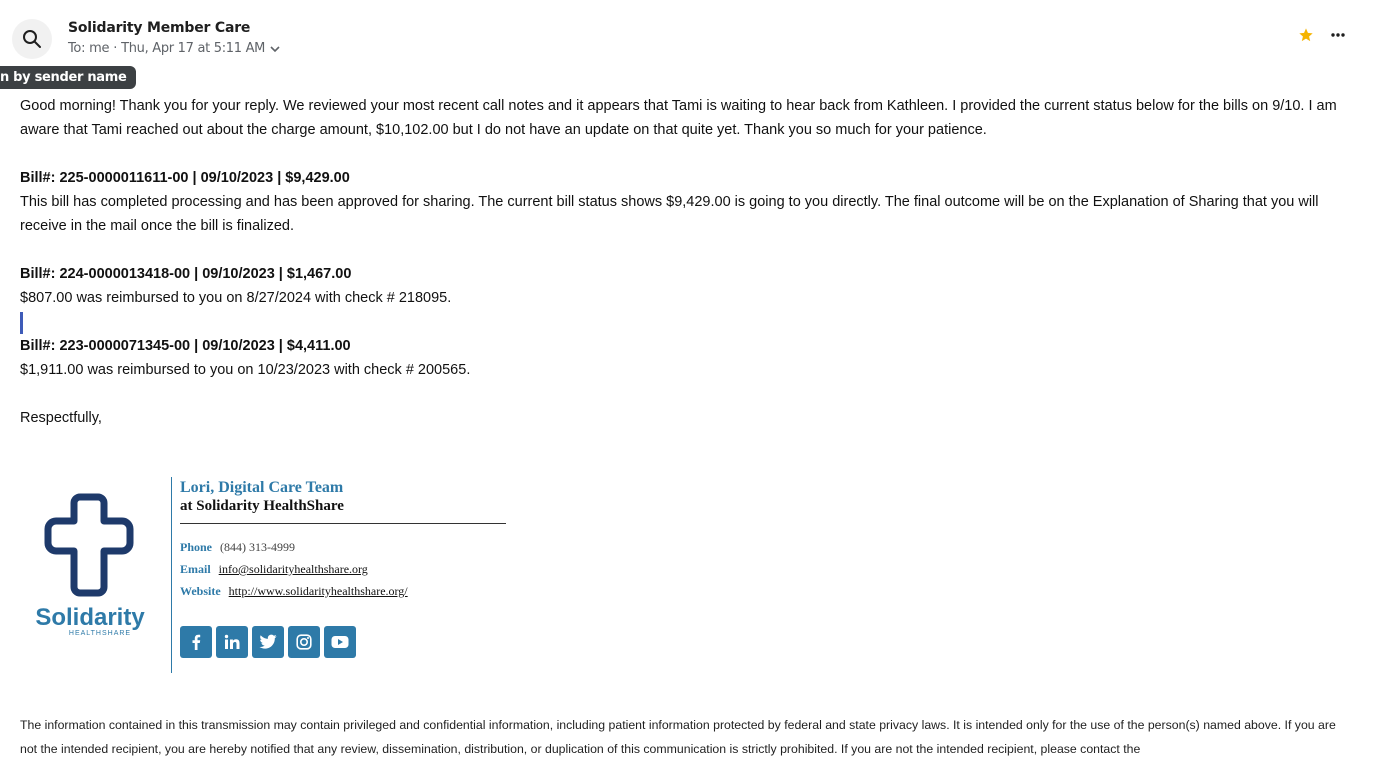 The width and height of the screenshot is (1374, 761). Describe the element at coordinates (100, 633) in the screenshot. I see `logo-subtext: HEALTHSHARE` at that location.